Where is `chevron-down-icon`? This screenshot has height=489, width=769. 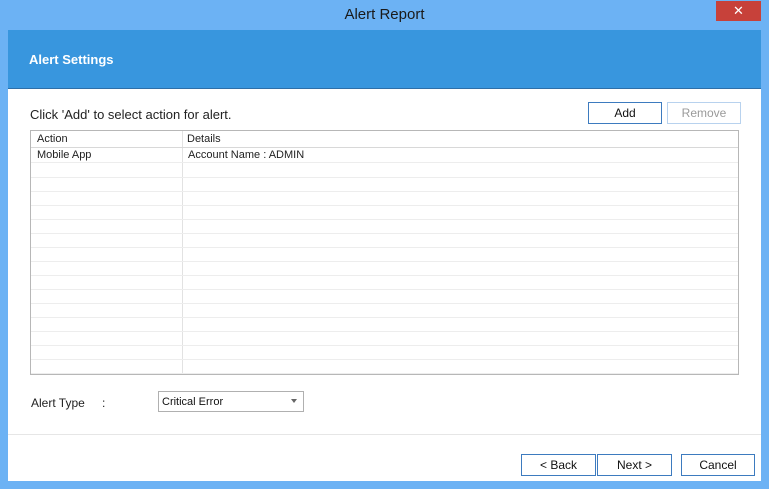 chevron-down-icon is located at coordinates (294, 401).